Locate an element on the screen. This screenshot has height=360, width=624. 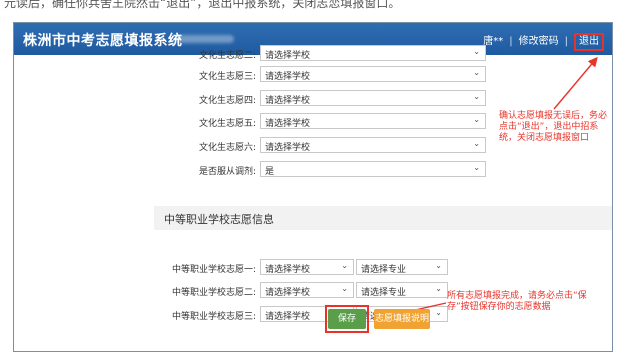
adjustment-label: 是否服从调剂: is located at coordinates (227, 172).